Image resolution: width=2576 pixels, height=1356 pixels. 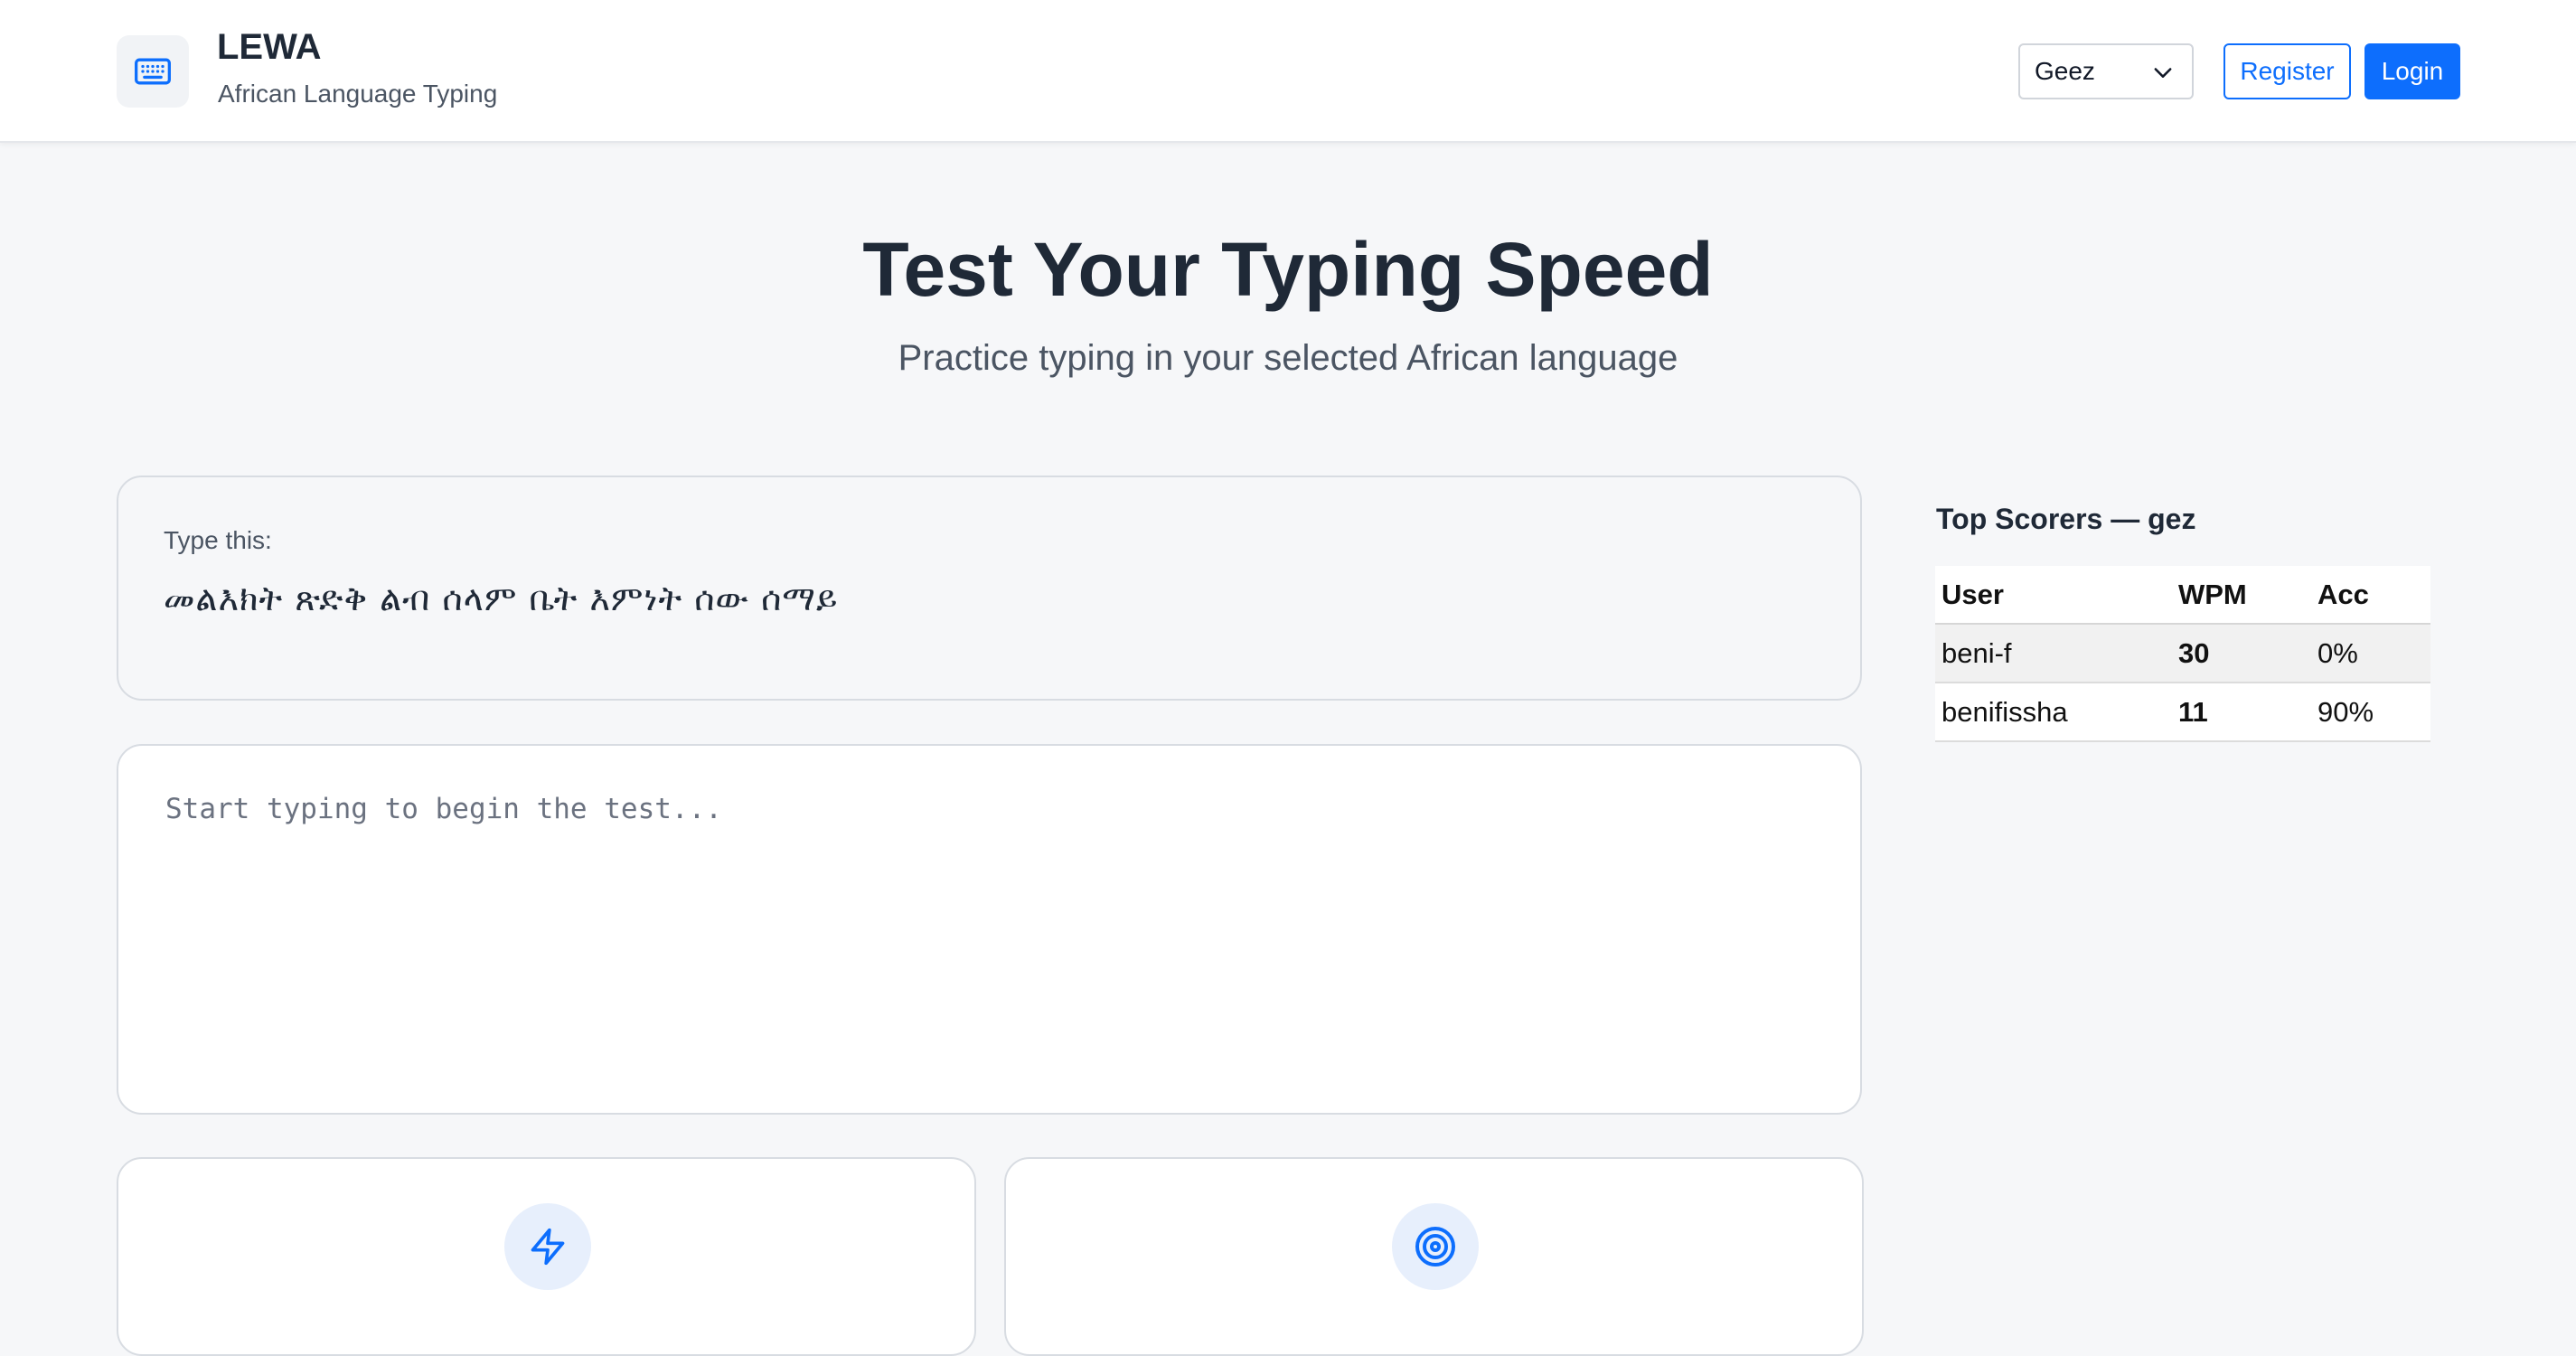 What do you see at coordinates (358, 94) in the screenshot?
I see `brand-subtitle: African Language Typing` at bounding box center [358, 94].